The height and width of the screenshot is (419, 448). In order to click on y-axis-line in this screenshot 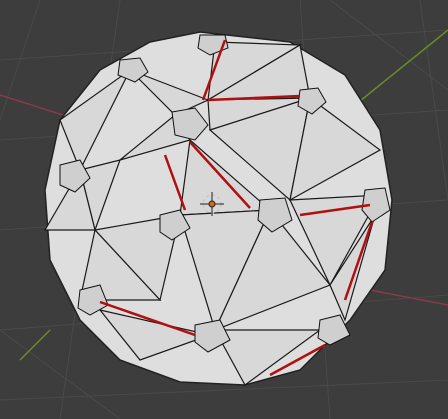, I will do `click(401, 67)`.